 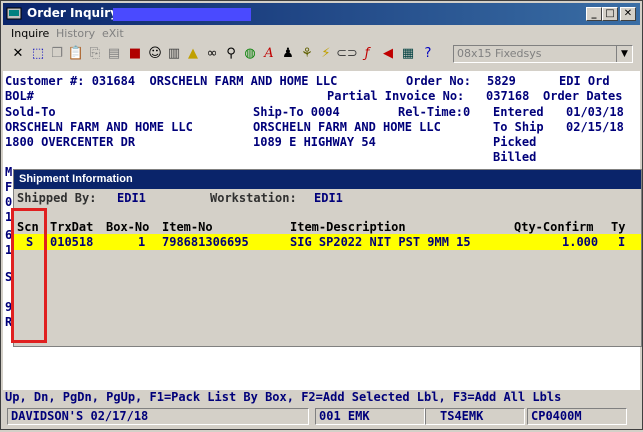 What do you see at coordinates (618, 227) in the screenshot?
I see `col-header-ty: Ty` at bounding box center [618, 227].